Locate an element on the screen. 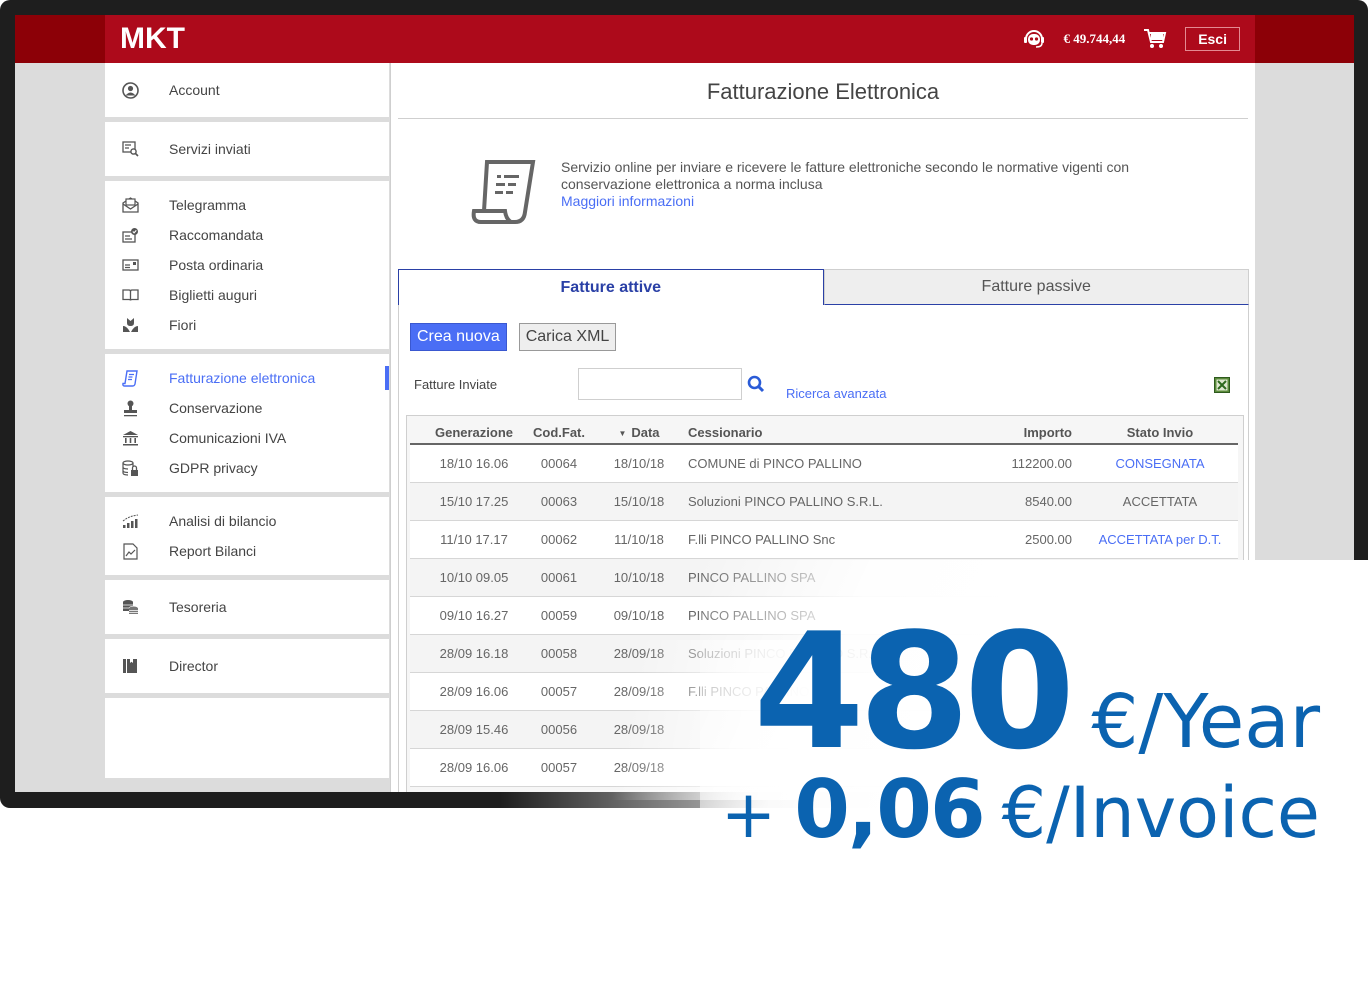 The image size is (1368, 985). coins-icon is located at coordinates (130, 607).